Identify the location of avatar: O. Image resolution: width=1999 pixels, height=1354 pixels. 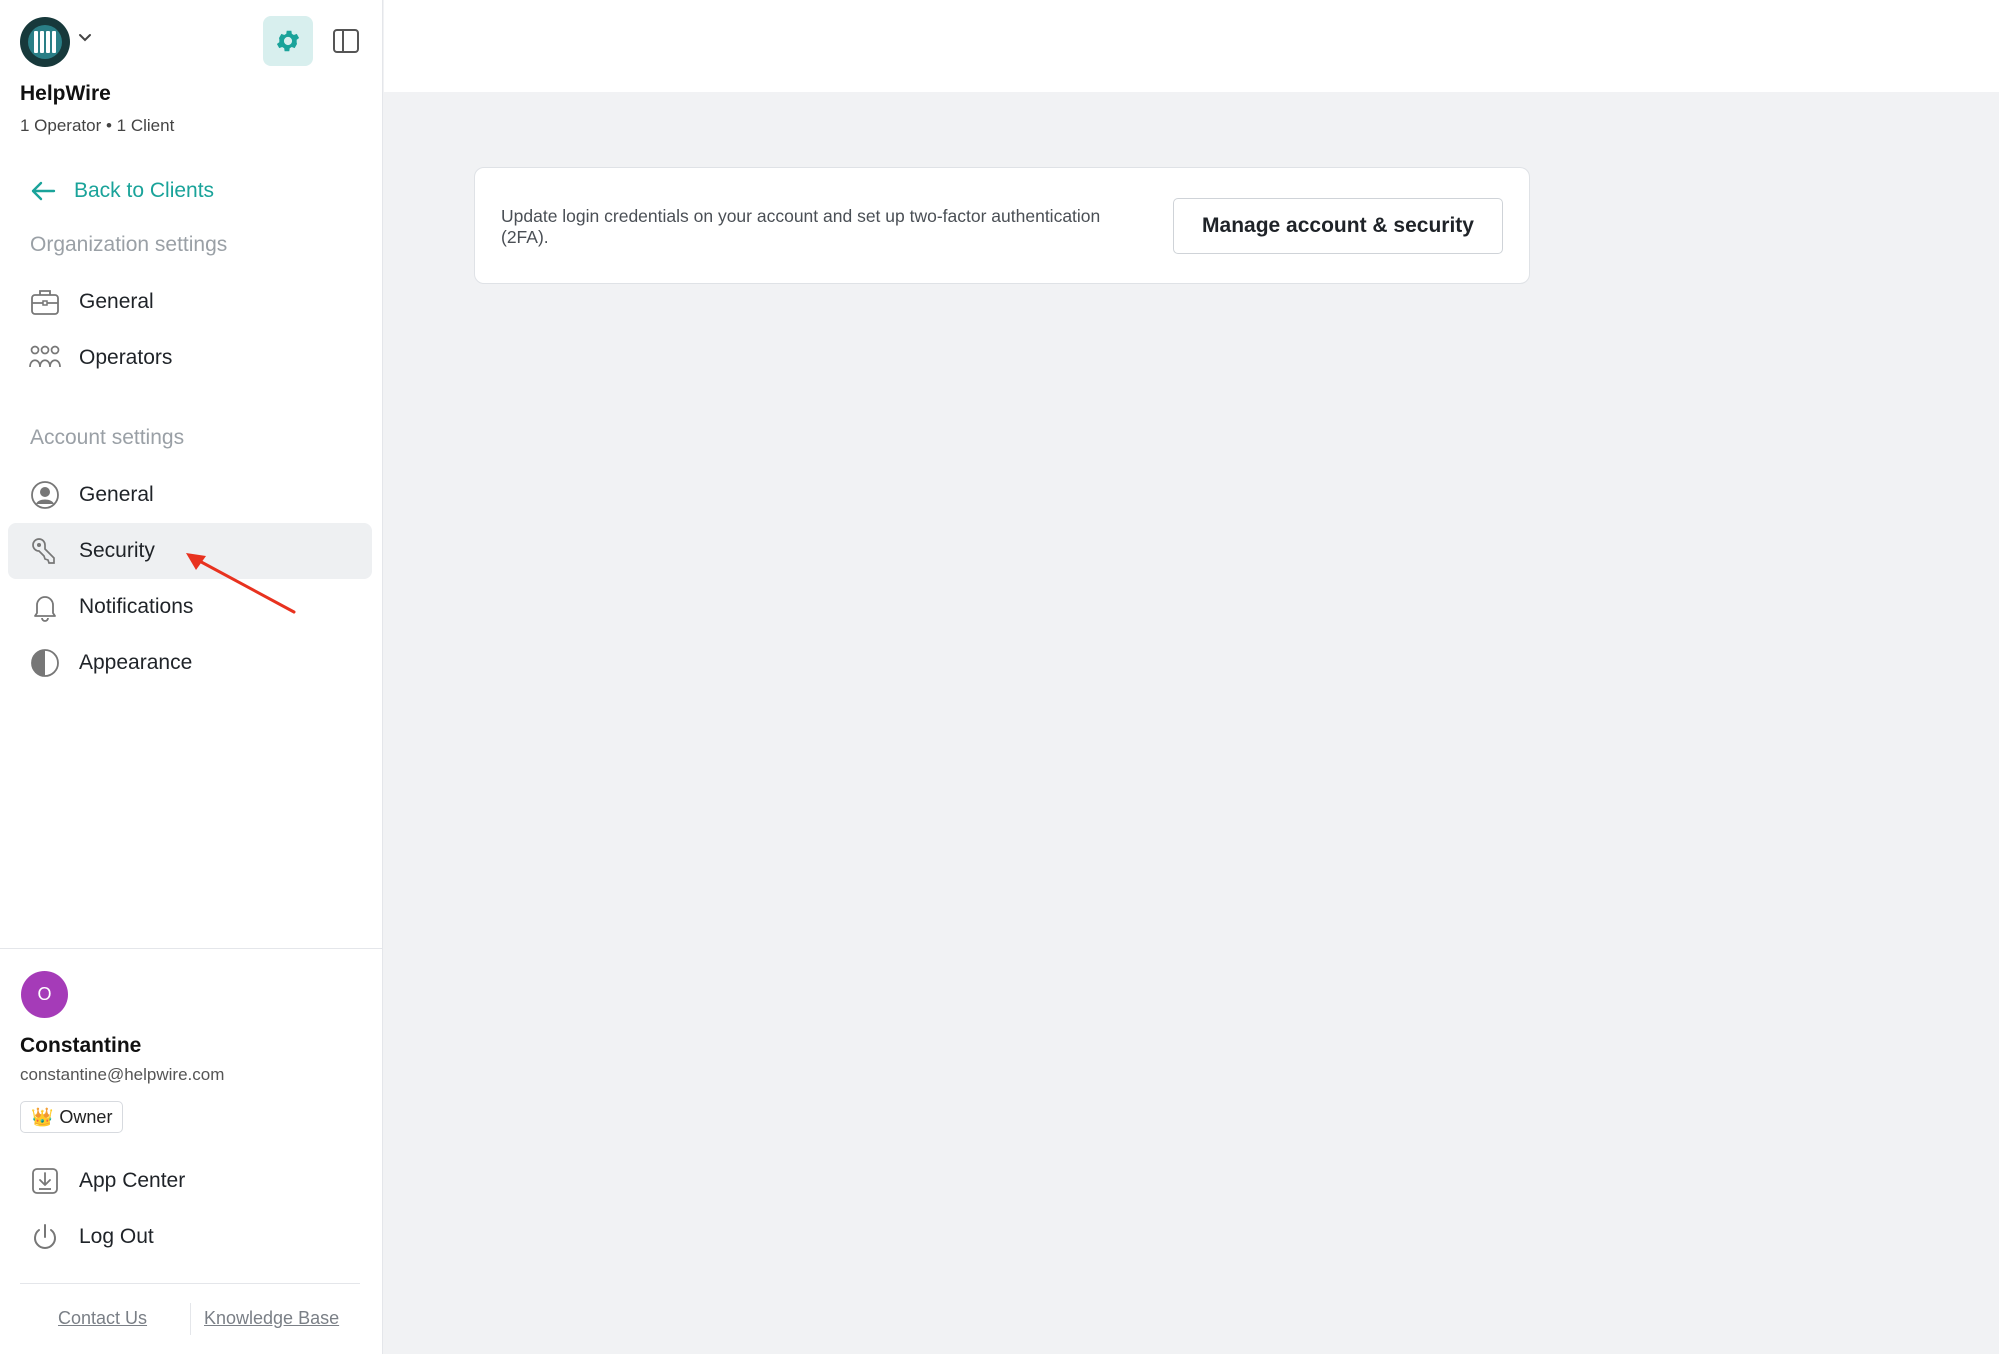
(44, 994).